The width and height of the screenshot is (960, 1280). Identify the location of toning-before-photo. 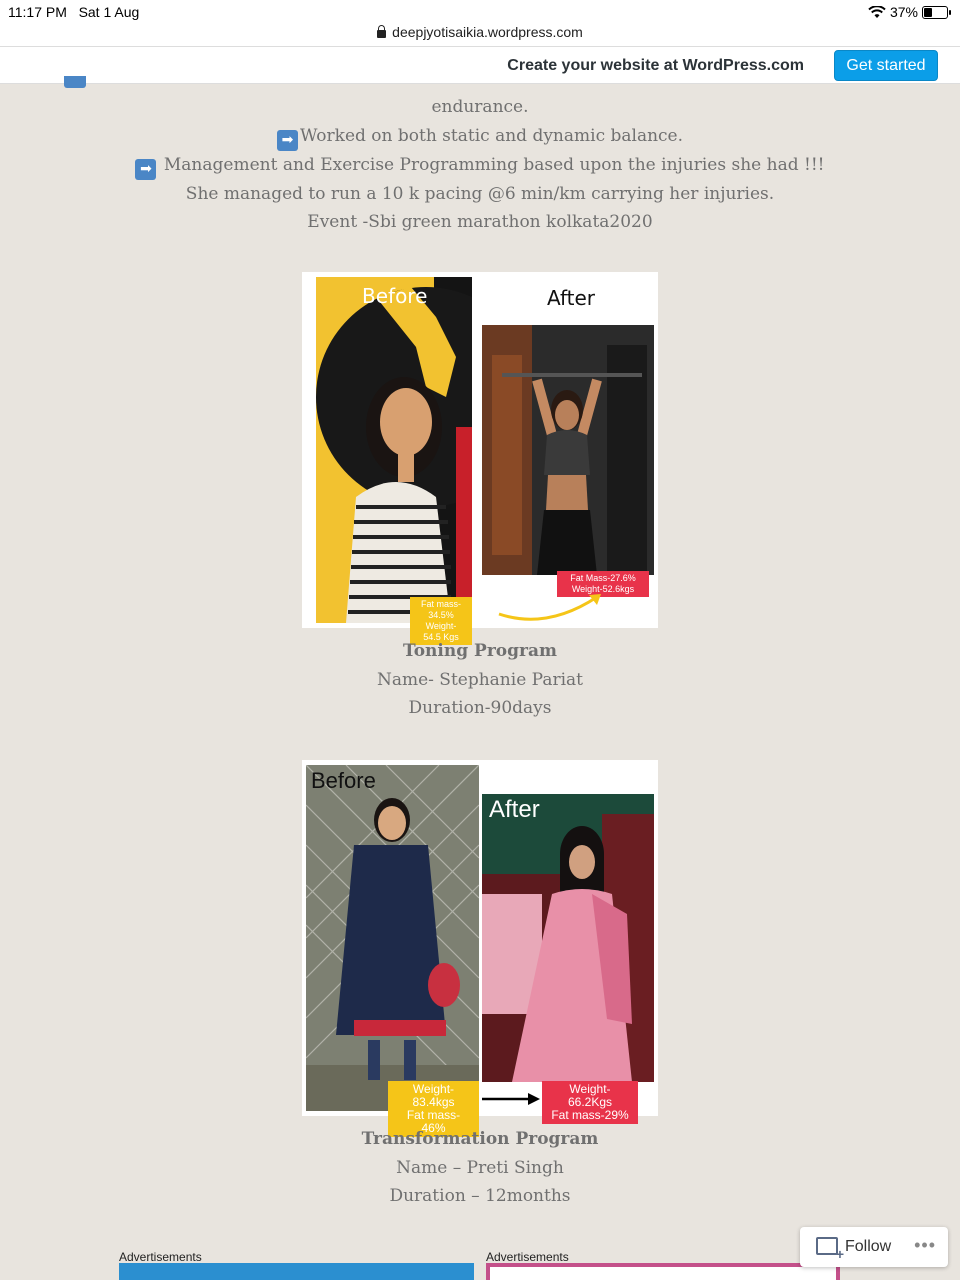
(394, 450).